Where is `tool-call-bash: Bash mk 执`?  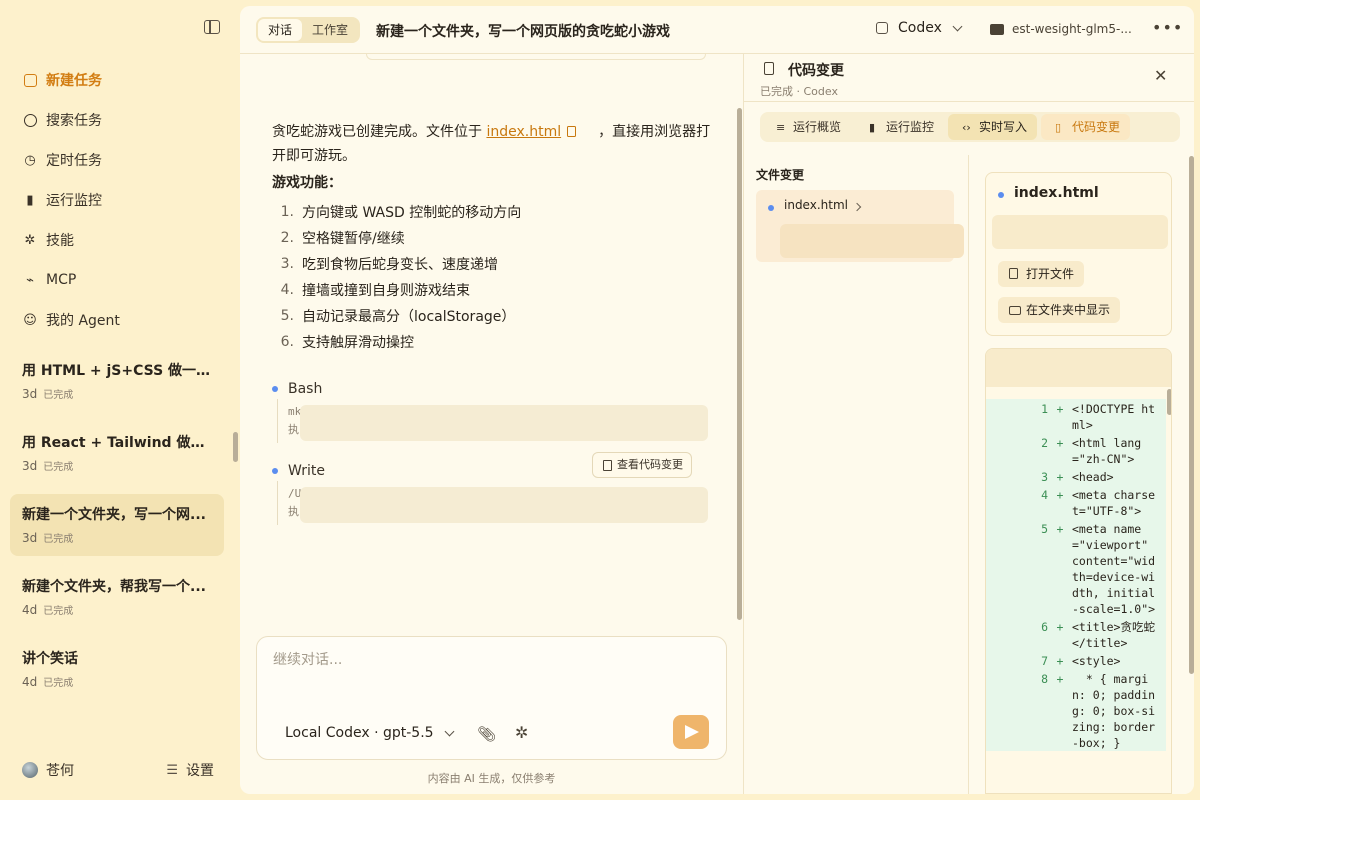
tool-call-bash: Bash mk 执 is located at coordinates (492, 411).